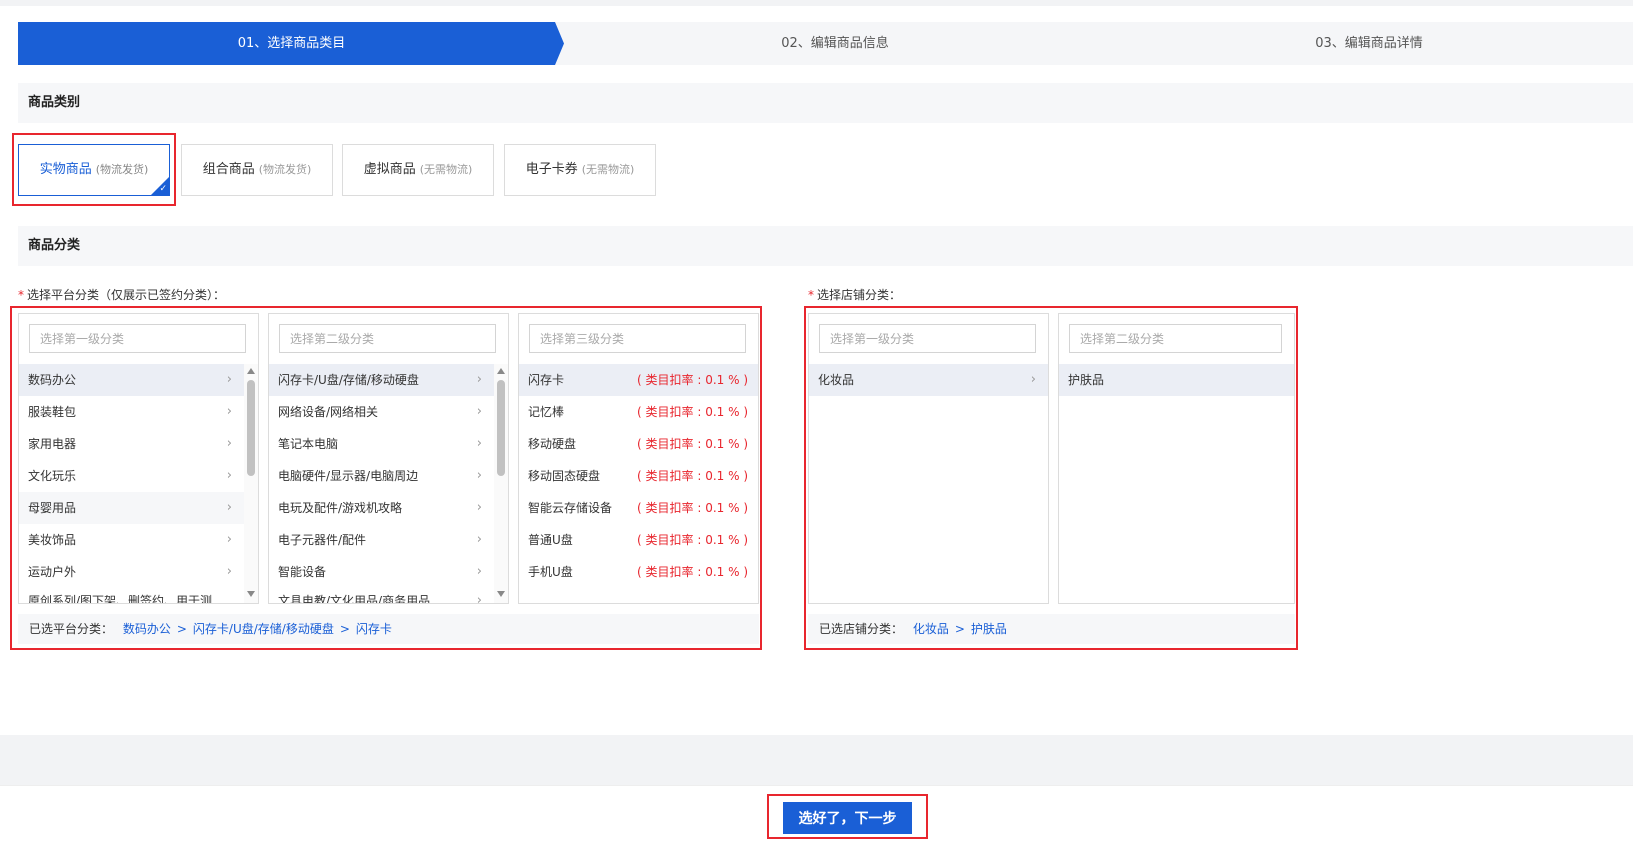  What do you see at coordinates (989, 629) in the screenshot?
I see `path-segment: 护肤品` at bounding box center [989, 629].